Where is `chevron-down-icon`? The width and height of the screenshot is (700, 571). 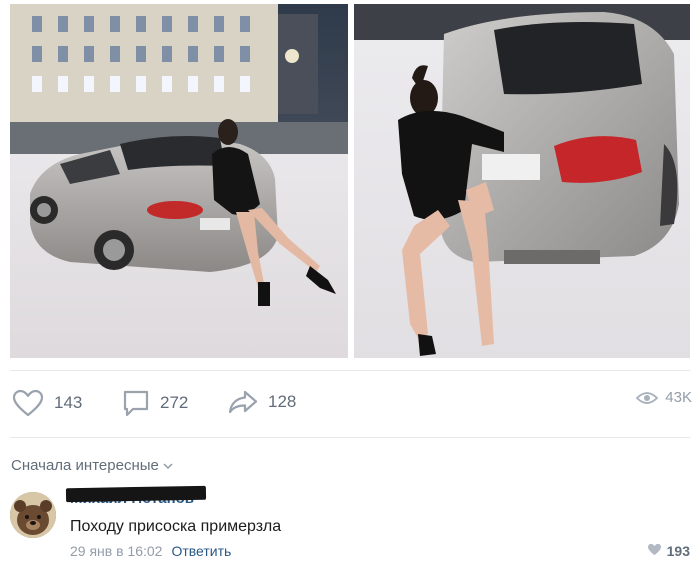 chevron-down-icon is located at coordinates (168, 465).